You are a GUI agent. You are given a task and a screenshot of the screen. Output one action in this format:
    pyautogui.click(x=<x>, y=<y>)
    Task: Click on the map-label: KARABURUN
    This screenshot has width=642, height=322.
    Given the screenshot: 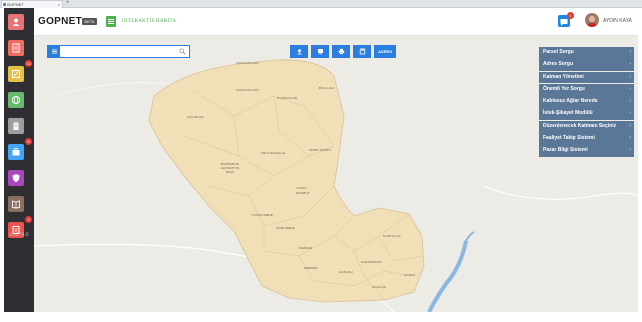 What is the action you would take?
    pyautogui.click(x=371, y=262)
    